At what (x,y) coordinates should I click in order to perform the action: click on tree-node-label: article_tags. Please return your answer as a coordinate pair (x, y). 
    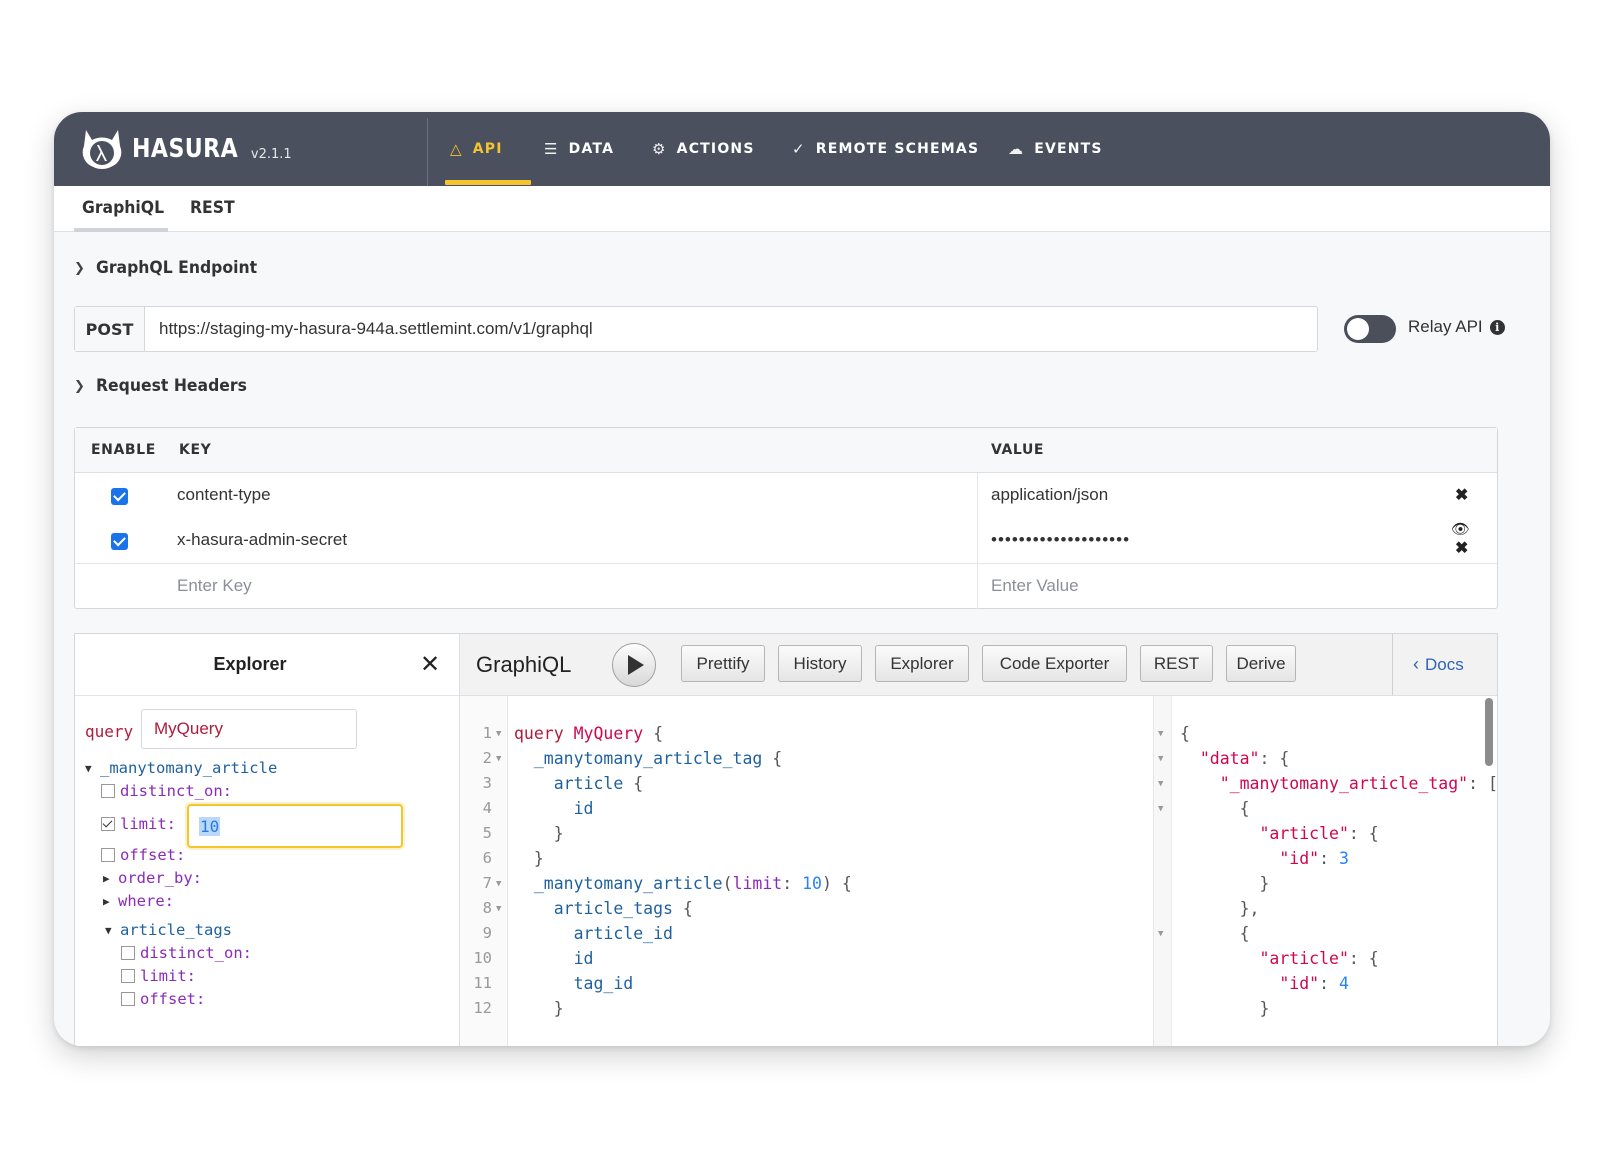
    Looking at the image, I should click on (176, 930).